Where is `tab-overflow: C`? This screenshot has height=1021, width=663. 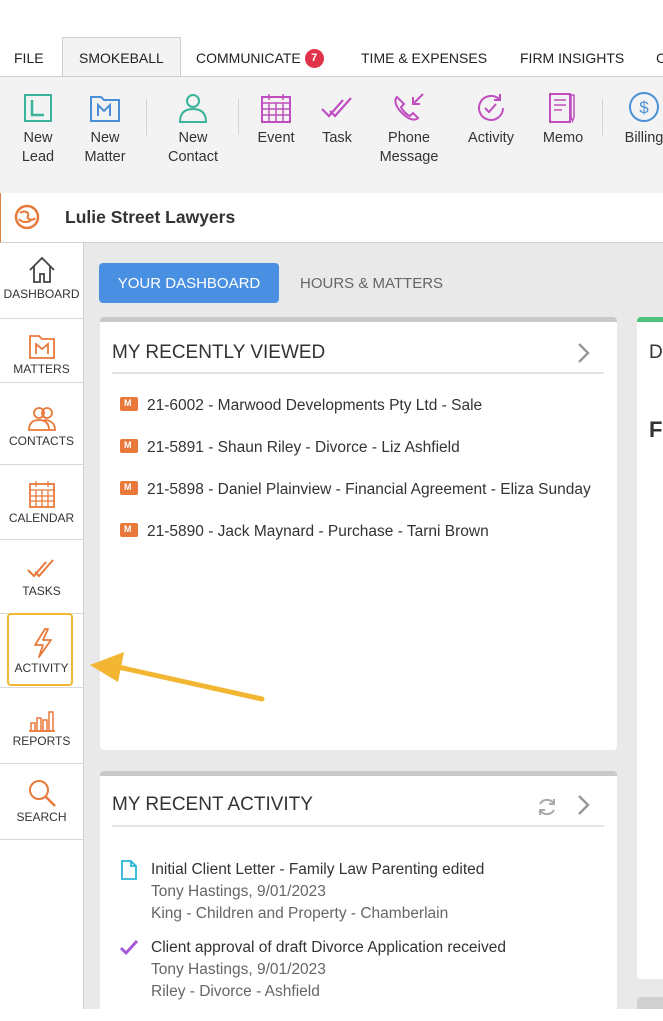 tab-overflow: C is located at coordinates (659, 57).